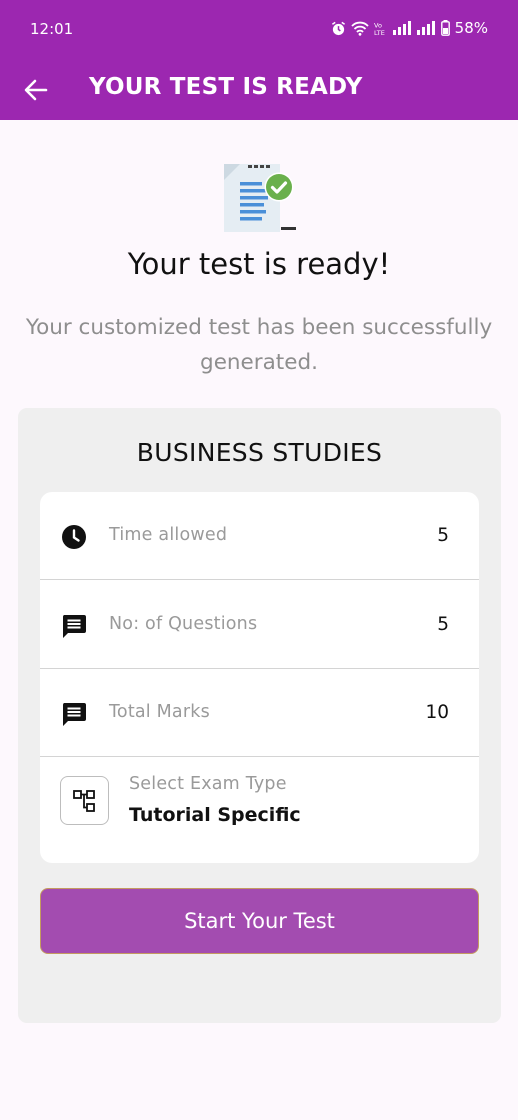 Image resolution: width=518 pixels, height=1120 pixels. I want to click on status-icons: Vo LTE 58%, so click(409, 28).